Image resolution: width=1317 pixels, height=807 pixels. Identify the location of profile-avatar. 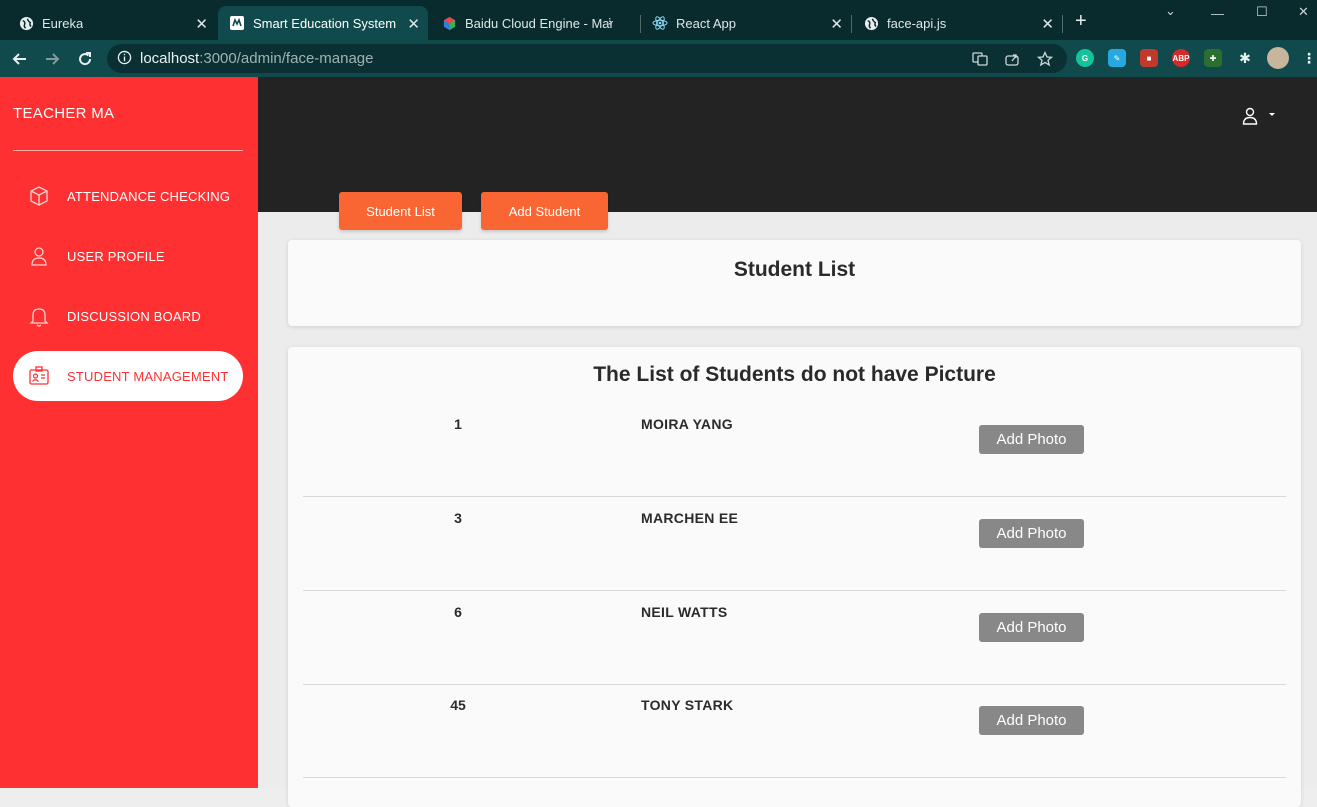
(1278, 58).